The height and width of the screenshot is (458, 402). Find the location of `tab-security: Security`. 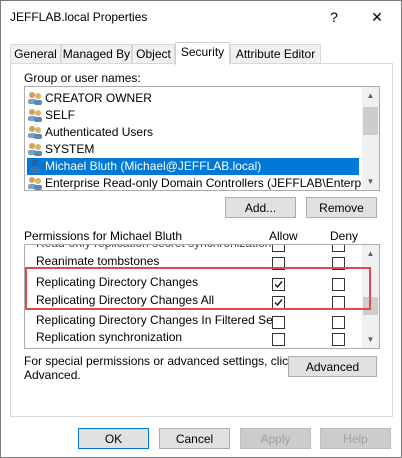

tab-security: Security is located at coordinates (202, 53).